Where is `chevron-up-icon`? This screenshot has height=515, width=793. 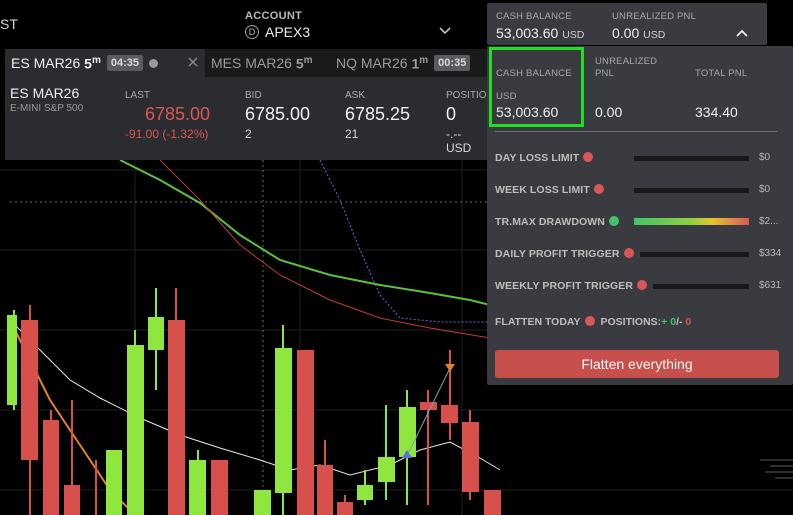
chevron-up-icon is located at coordinates (742, 33).